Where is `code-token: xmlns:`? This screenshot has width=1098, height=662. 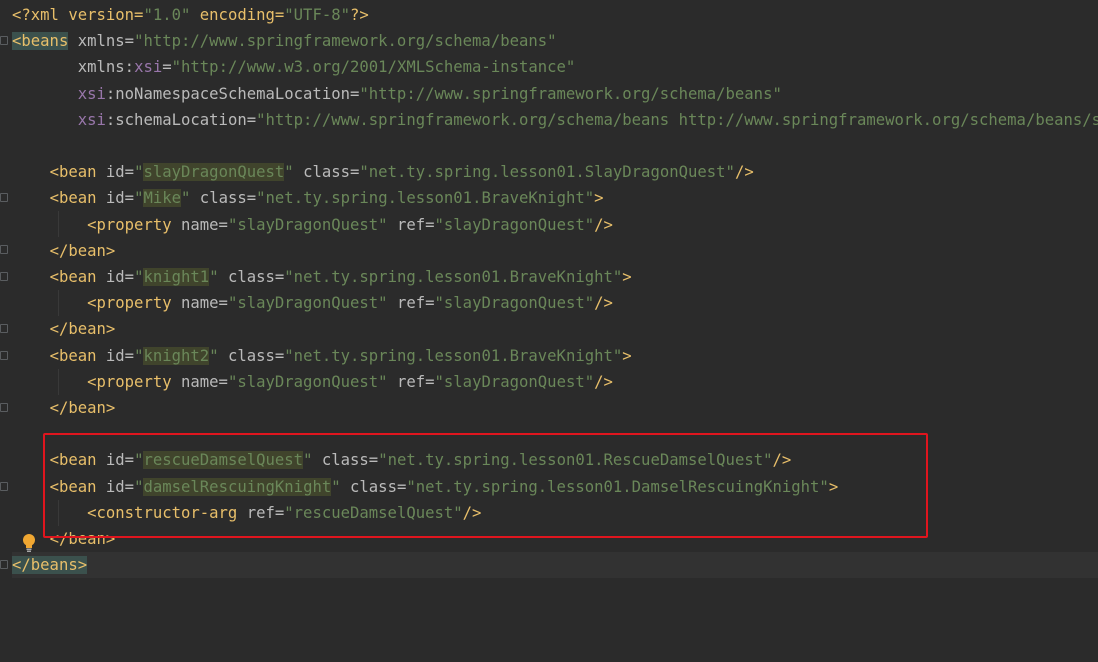 code-token: xmlns: is located at coordinates (73, 67).